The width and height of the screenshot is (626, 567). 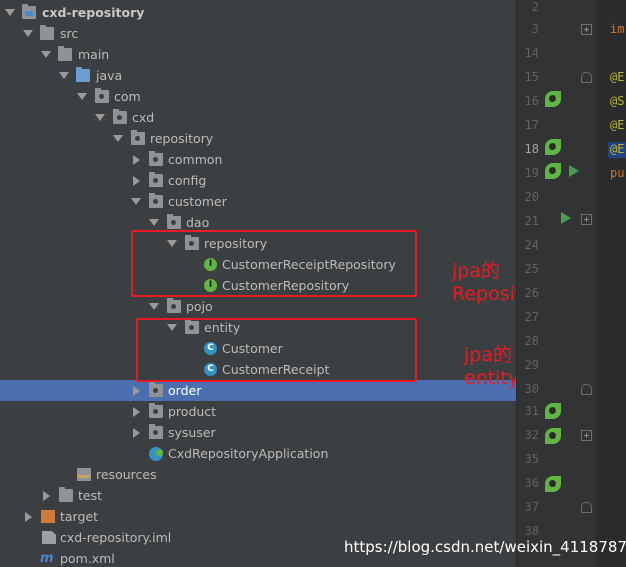 What do you see at coordinates (531, 411) in the screenshot?
I see `line-number: 31` at bounding box center [531, 411].